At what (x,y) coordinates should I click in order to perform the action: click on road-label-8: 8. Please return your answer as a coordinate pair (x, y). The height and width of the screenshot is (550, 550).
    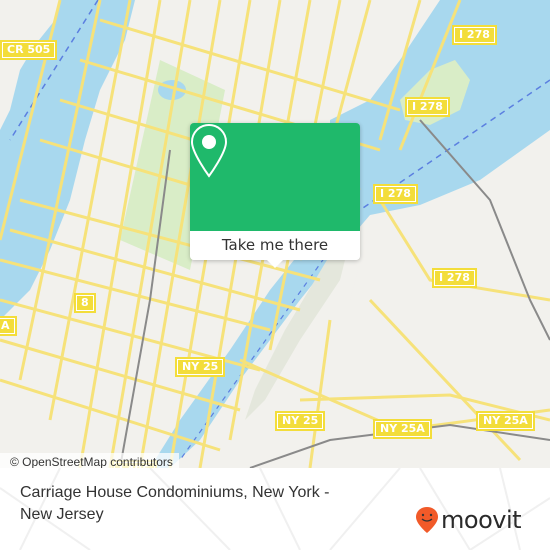
    Looking at the image, I should click on (85, 303).